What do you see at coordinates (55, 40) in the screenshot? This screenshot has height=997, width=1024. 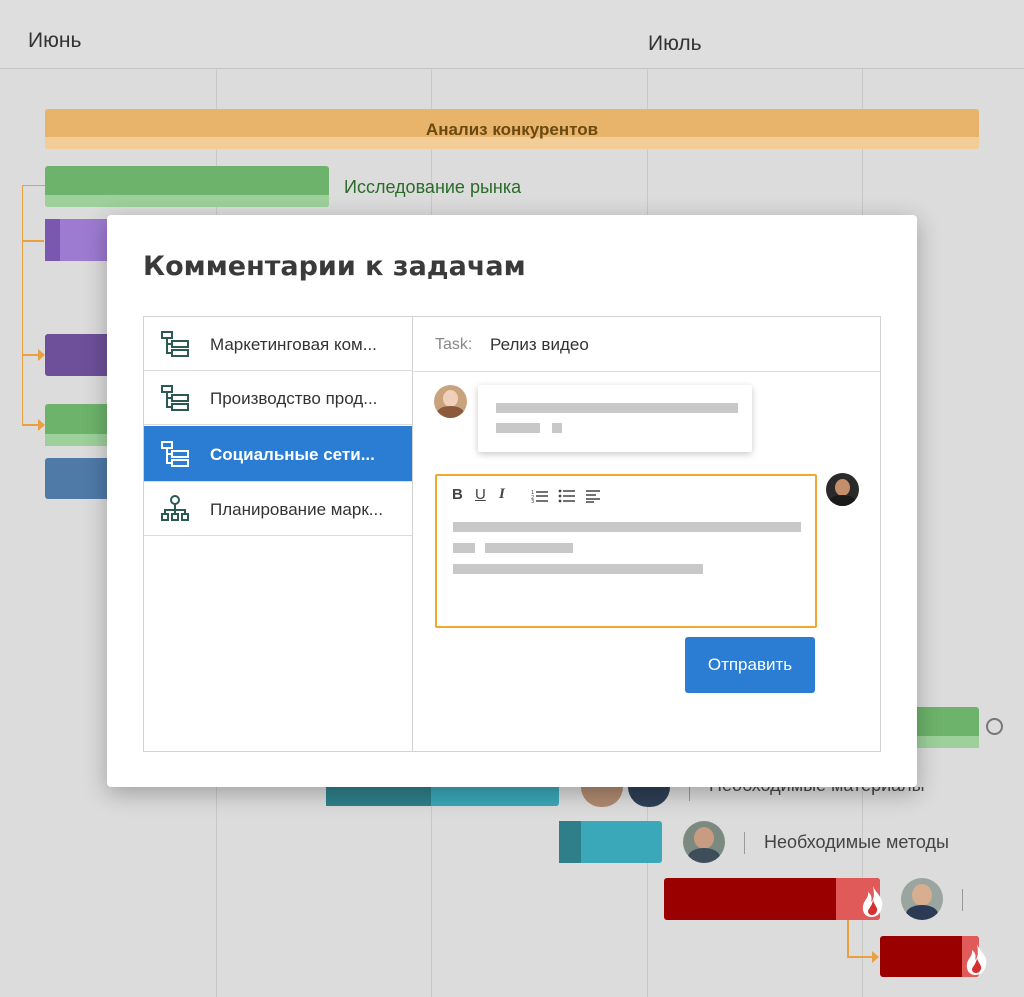 I see `month-label-june: Июнь` at bounding box center [55, 40].